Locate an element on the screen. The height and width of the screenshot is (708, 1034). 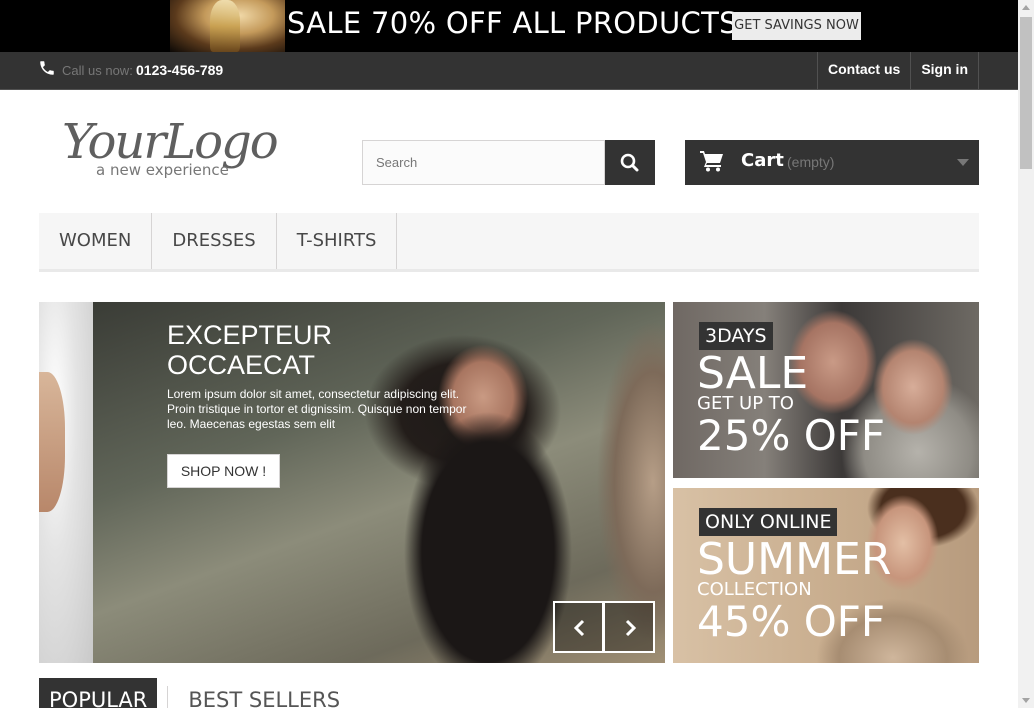
chevron-right-icon is located at coordinates (631, 628).